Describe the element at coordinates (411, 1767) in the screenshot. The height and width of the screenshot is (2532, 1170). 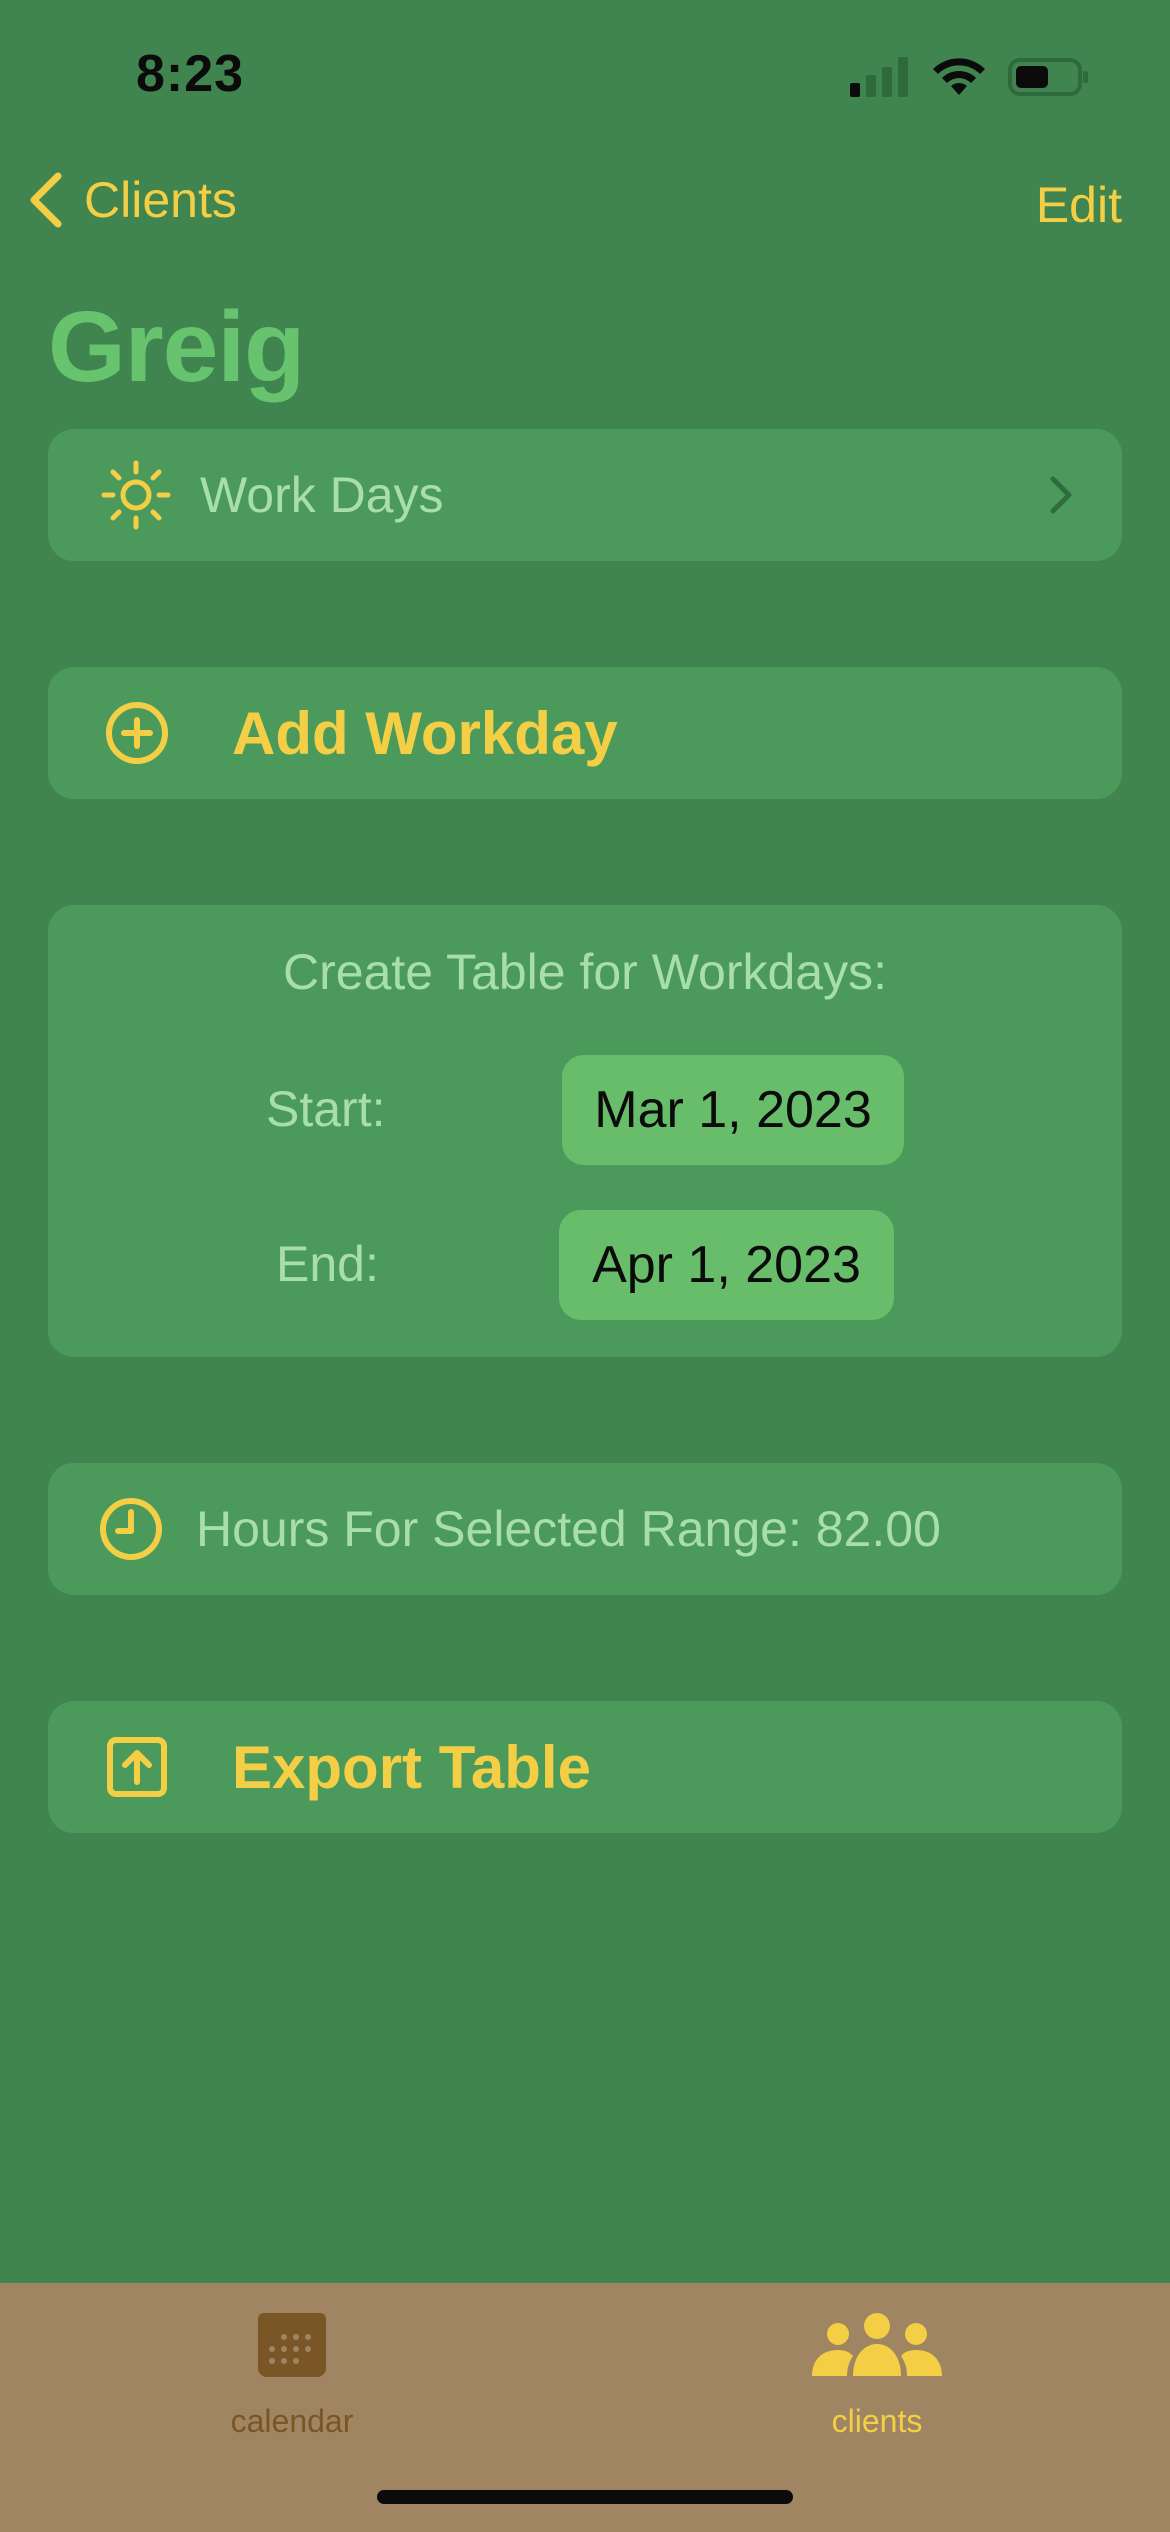
I see `export-table-label: Export Table` at that location.